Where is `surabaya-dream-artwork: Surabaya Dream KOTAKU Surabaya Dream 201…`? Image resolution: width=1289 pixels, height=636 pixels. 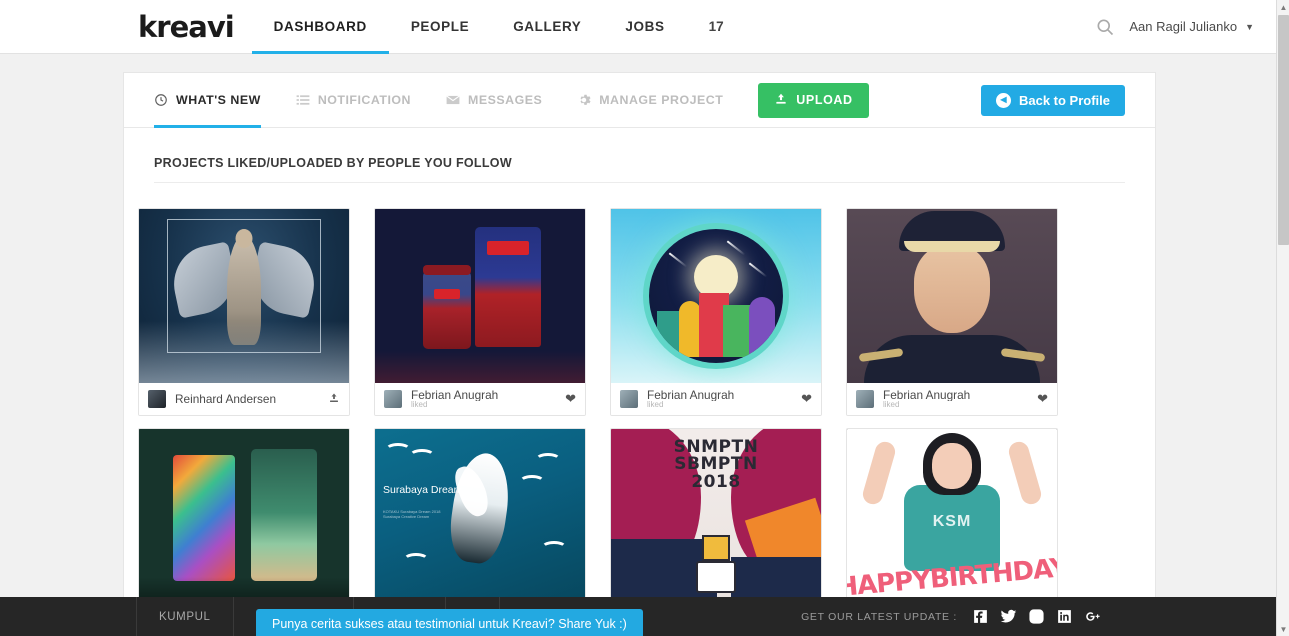
surabaya-dream-artwork: Surabaya Dream KOTAKU Surabaya Dream 201… is located at coordinates (480, 514).